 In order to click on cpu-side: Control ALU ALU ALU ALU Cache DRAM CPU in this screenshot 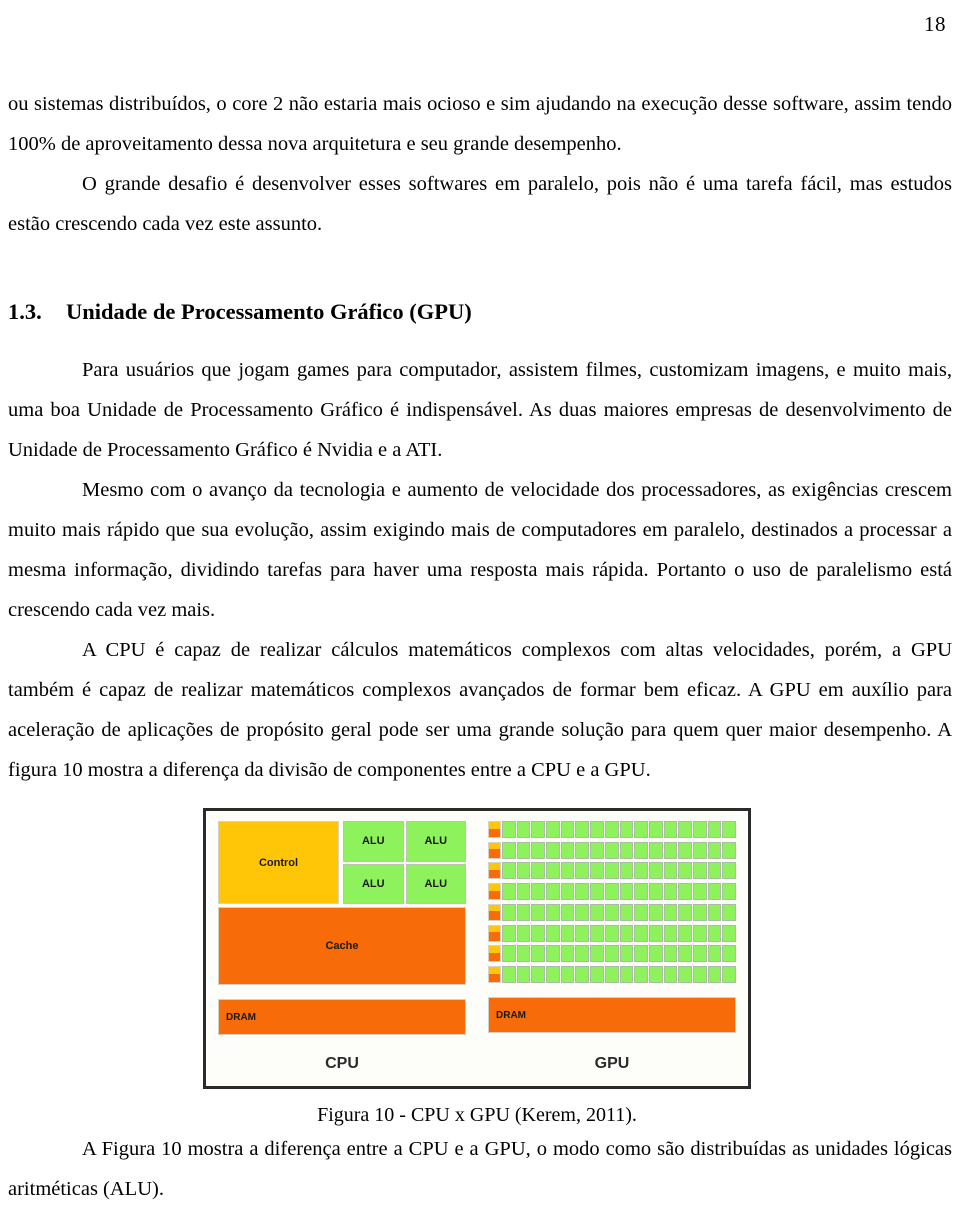, I will do `click(342, 950)`.